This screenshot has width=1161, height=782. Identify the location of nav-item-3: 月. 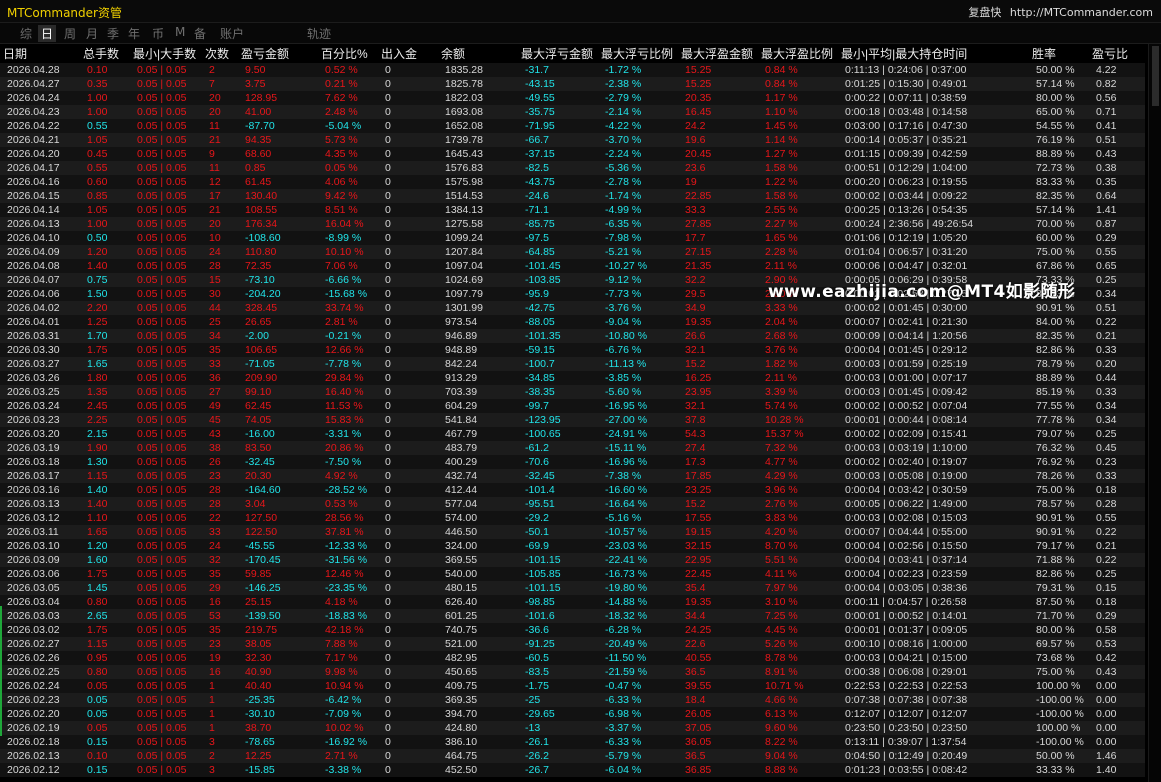
(92, 33).